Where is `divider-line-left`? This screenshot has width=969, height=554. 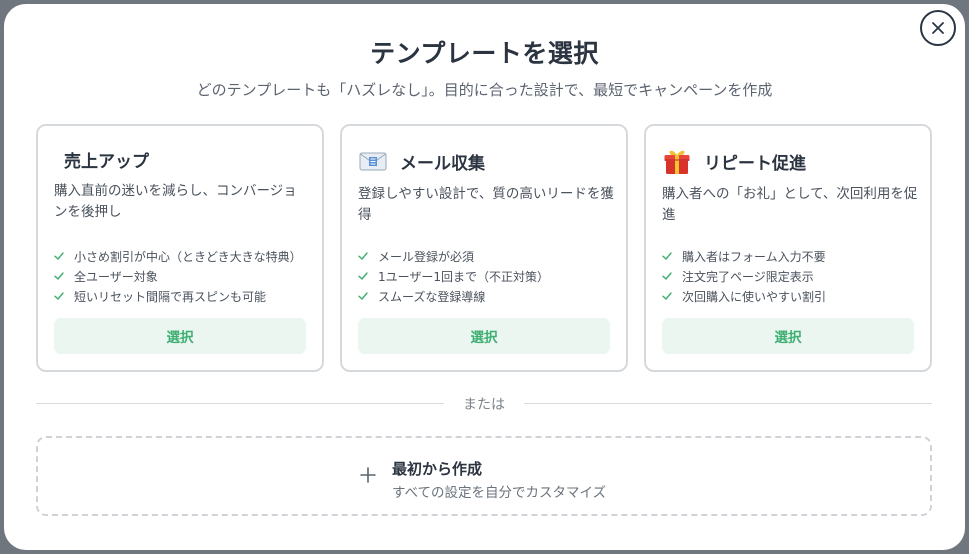 divider-line-left is located at coordinates (240, 403).